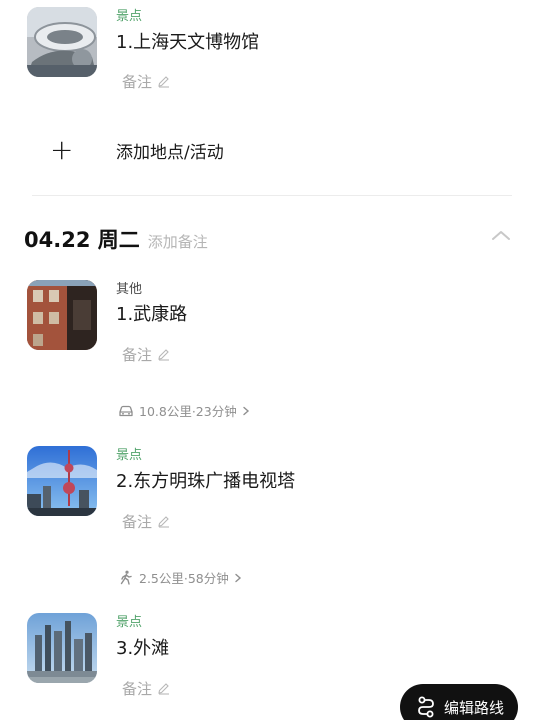 Image resolution: width=540 pixels, height=720 pixels. Describe the element at coordinates (126, 410) in the screenshot. I see `car-icon` at that location.